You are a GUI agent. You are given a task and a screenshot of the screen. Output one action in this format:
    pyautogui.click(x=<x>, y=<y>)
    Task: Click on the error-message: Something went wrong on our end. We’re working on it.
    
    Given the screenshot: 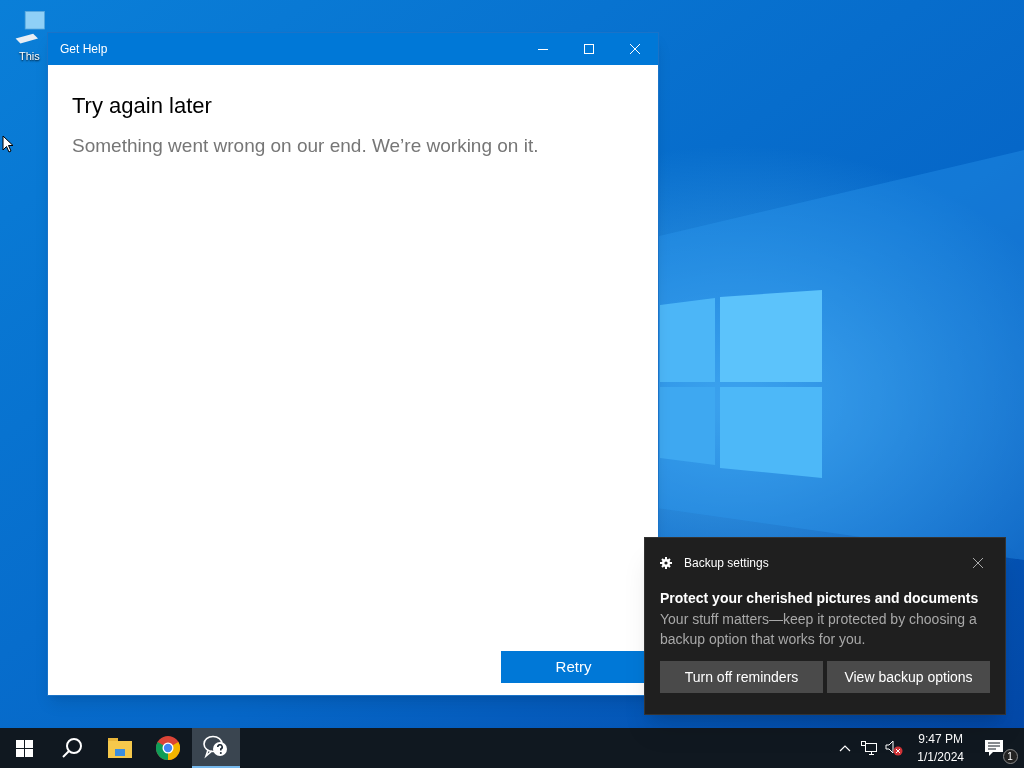 What is the action you would take?
    pyautogui.click(x=306, y=146)
    